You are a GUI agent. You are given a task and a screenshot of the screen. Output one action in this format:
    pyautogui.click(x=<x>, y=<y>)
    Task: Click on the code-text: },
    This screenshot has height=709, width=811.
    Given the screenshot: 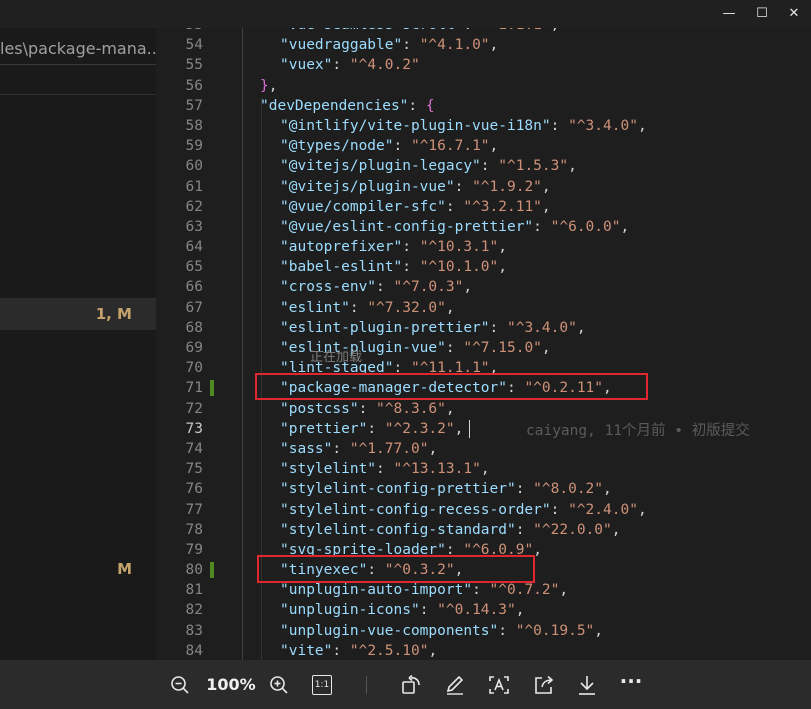 What is the action you would take?
    pyautogui.click(x=268, y=86)
    